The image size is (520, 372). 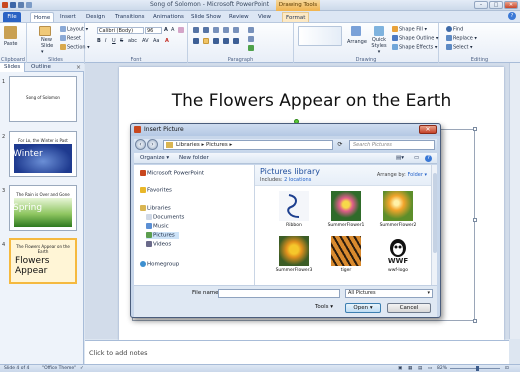 I want to click on align-center-icon, so click(x=206, y=41).